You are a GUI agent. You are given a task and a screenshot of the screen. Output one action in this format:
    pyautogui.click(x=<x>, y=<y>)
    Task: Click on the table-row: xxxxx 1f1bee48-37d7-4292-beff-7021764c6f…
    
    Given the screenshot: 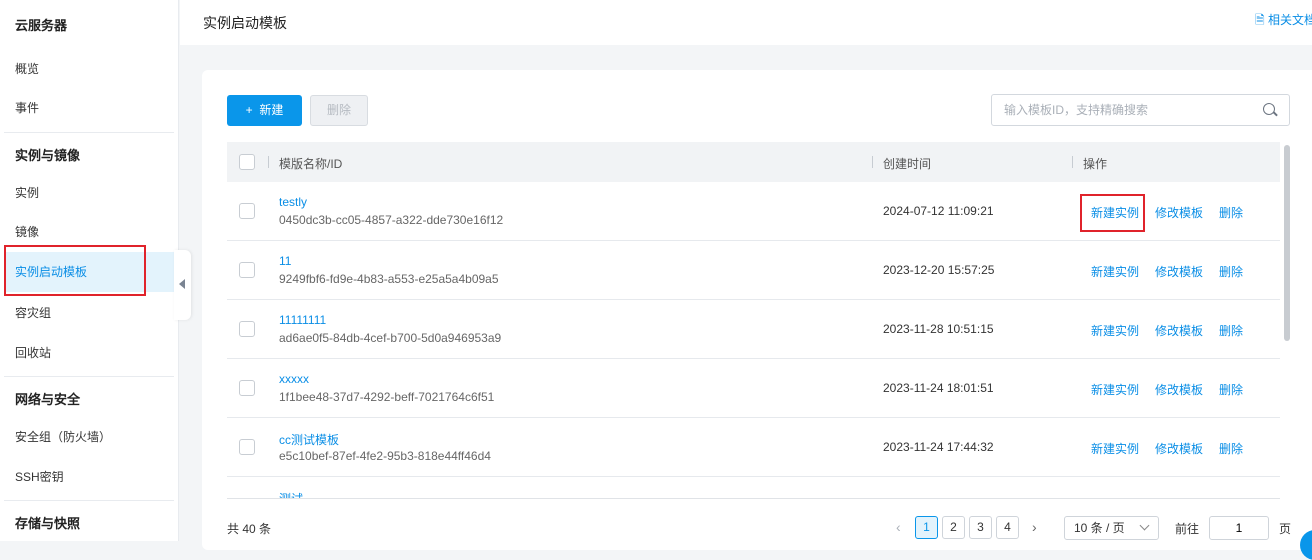 What is the action you would take?
    pyautogui.click(x=753, y=388)
    